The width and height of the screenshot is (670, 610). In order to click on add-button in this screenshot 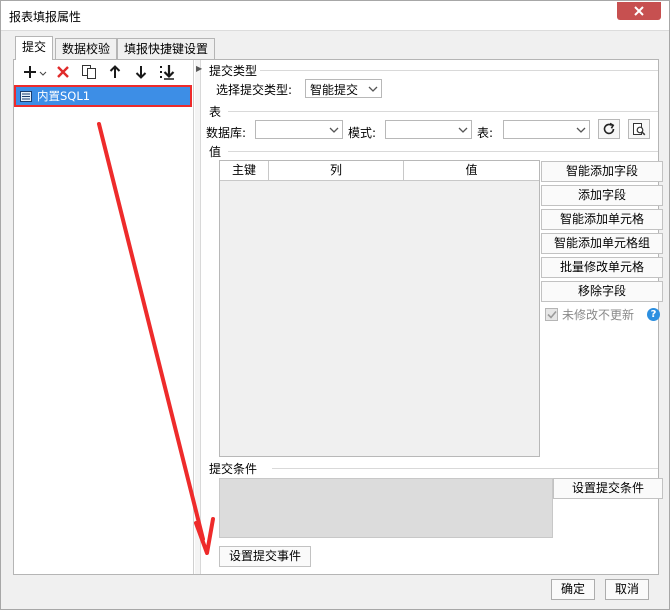, I will do `click(35, 72)`.